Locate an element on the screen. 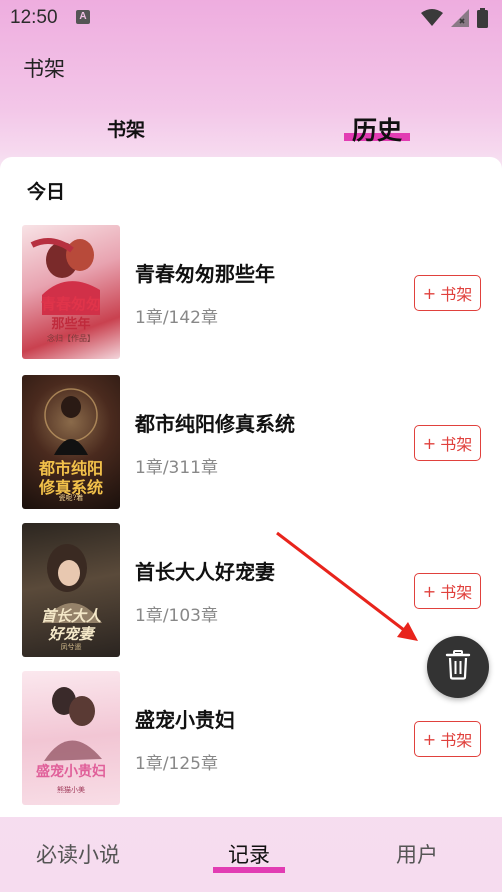 Image resolution: width=502 pixels, height=892 pixels. cover-title-line1: 盛宠小贵妇 is located at coordinates (71, 772).